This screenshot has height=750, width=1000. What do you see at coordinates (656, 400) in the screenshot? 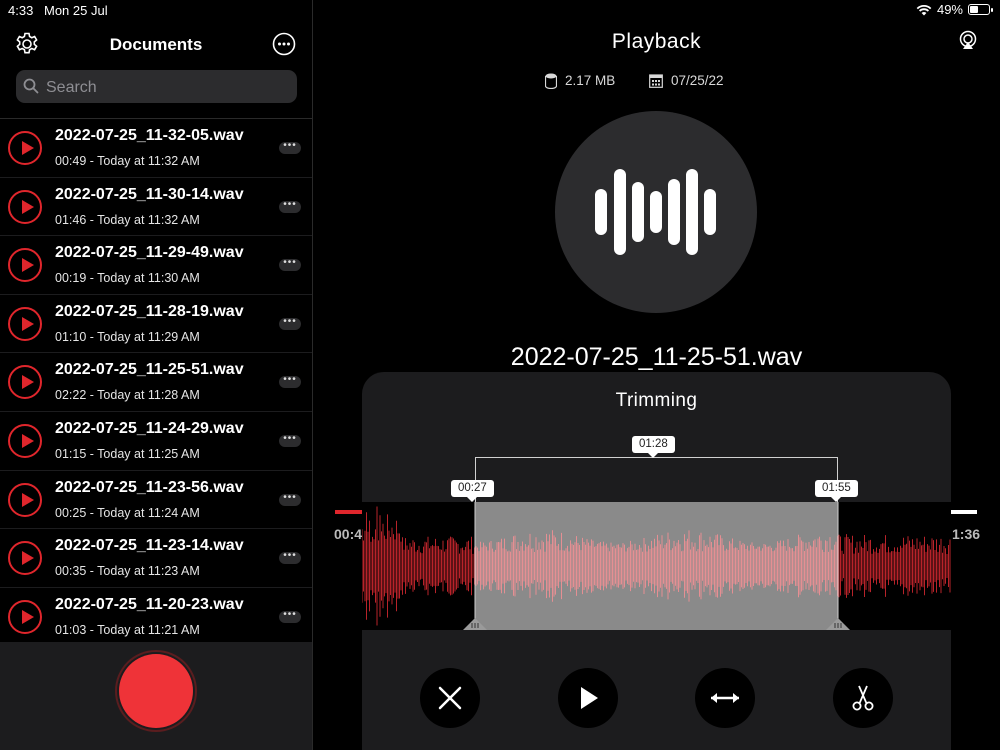
I see `trimming-title: Trimming` at bounding box center [656, 400].